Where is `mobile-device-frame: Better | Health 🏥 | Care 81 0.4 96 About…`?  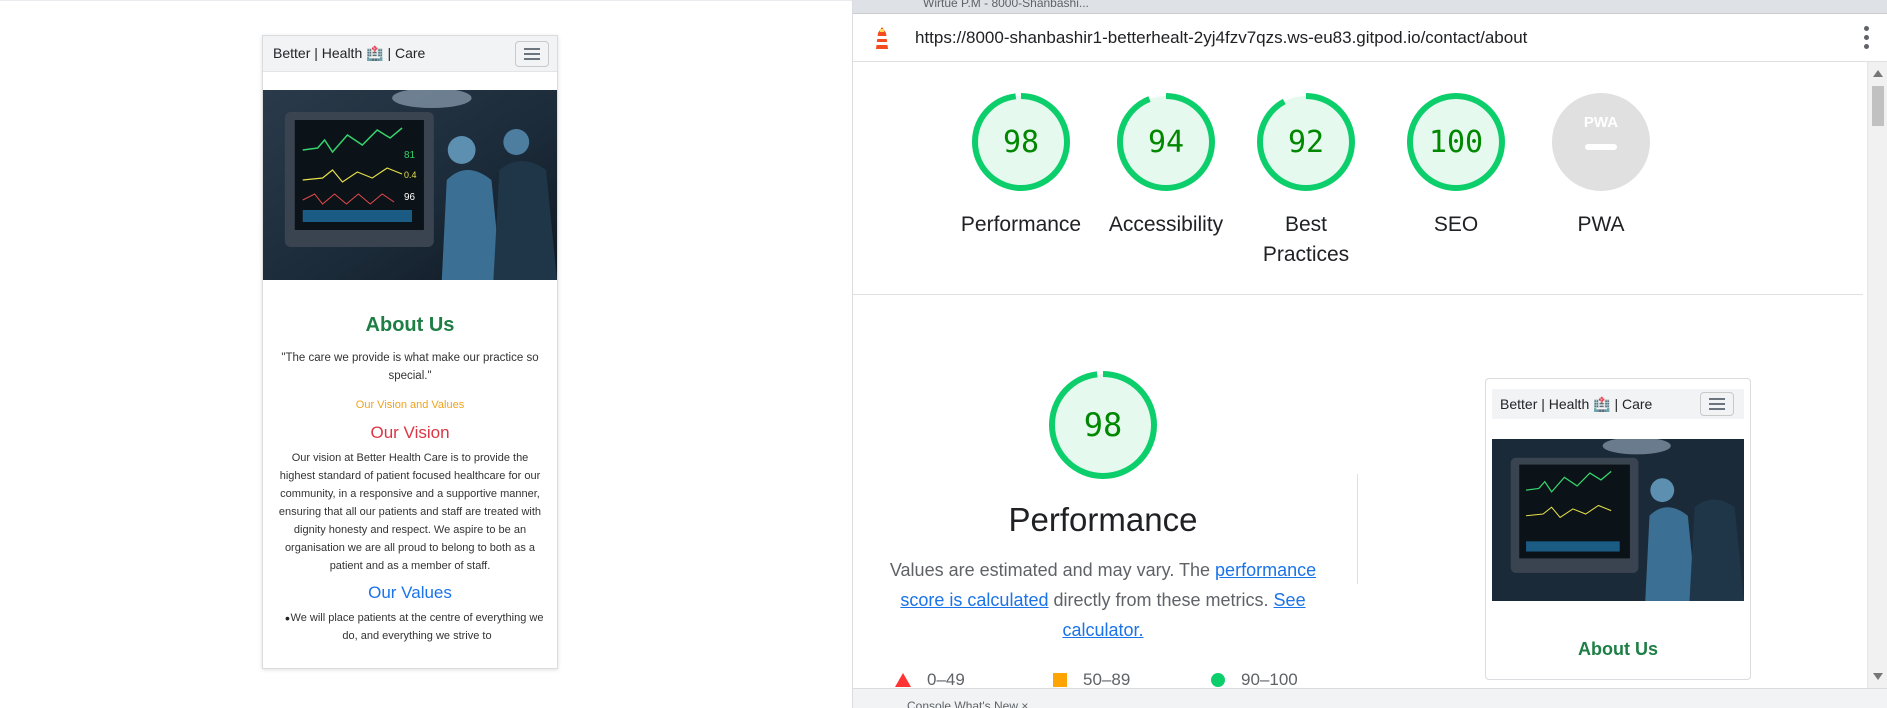
mobile-device-frame: Better | Health 🏥 | Care 81 0.4 96 About… is located at coordinates (410, 352).